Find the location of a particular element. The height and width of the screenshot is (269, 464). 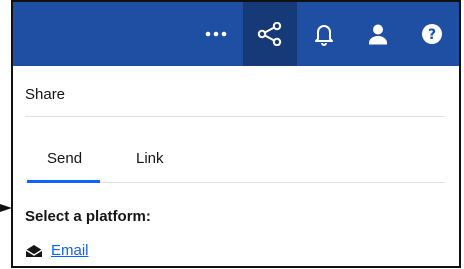

email-icon is located at coordinates (34, 250).